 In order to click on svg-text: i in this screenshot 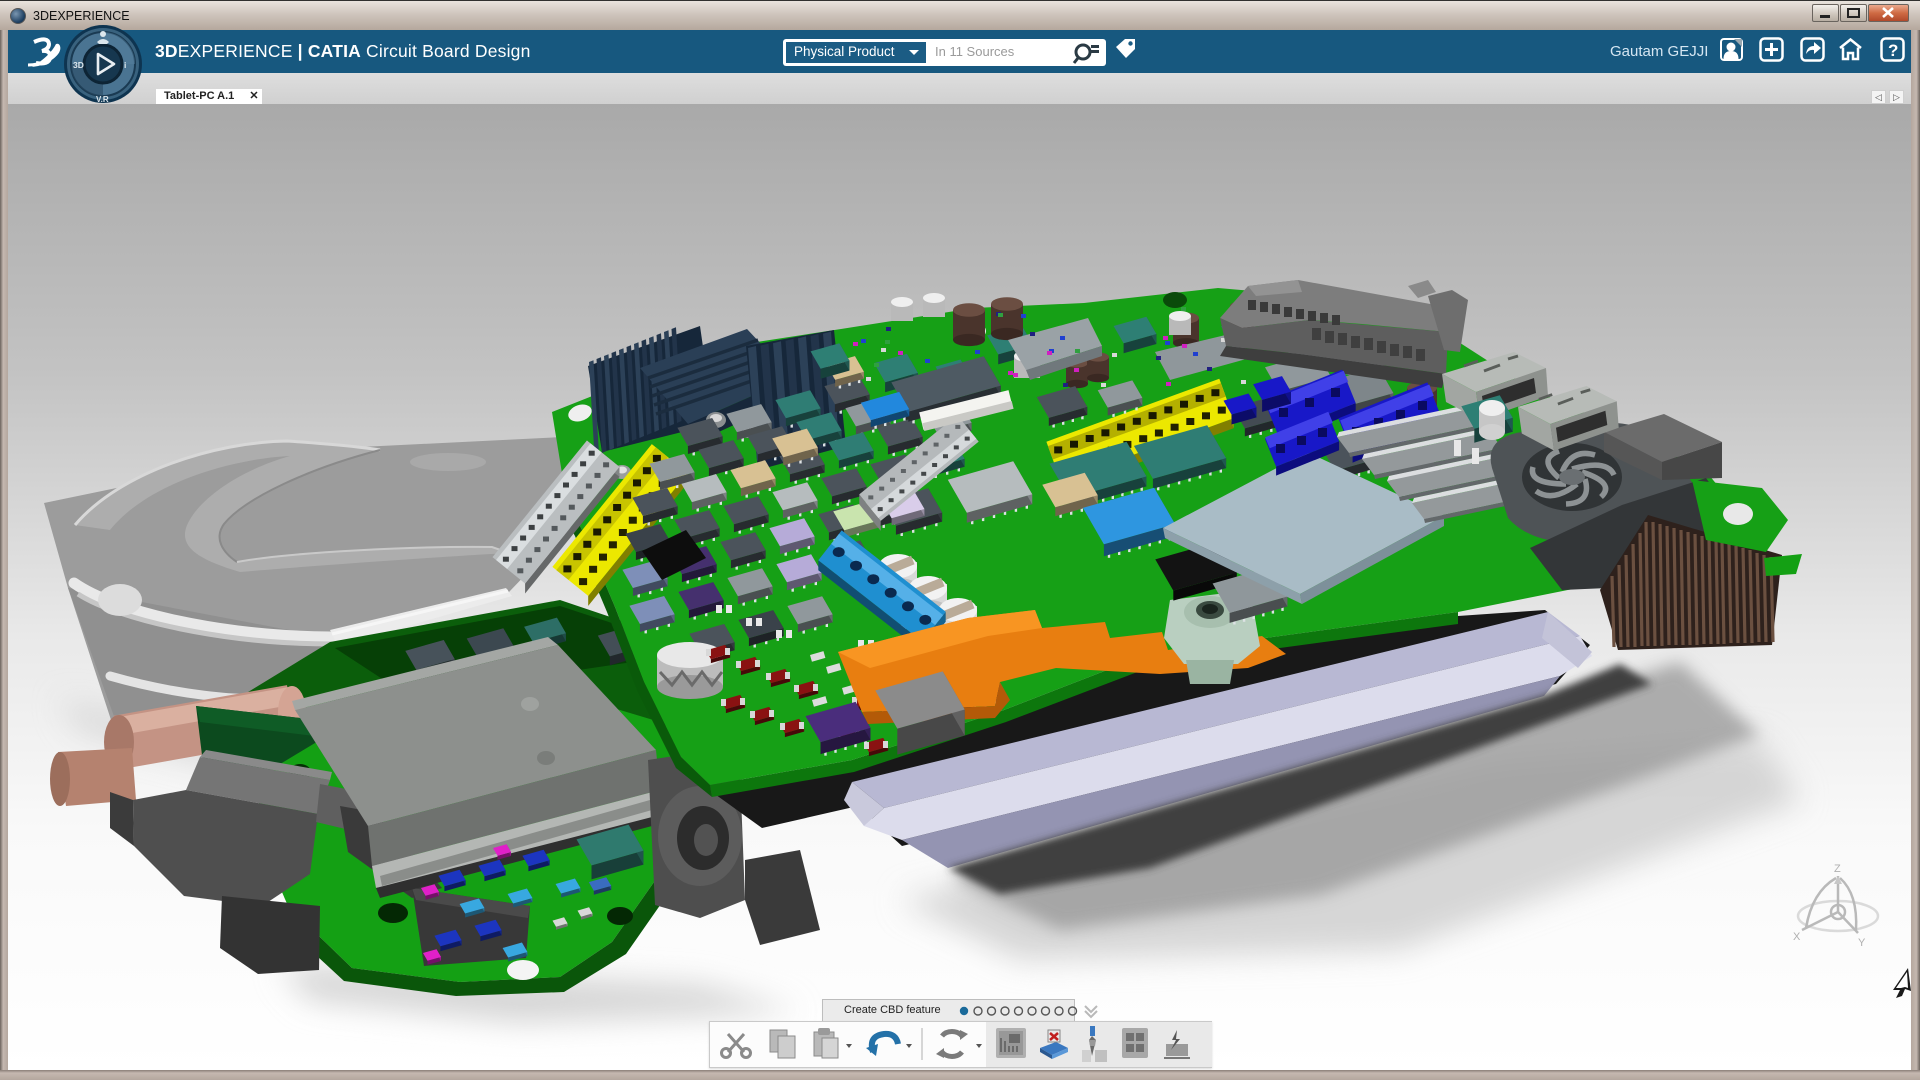, I will do `click(125, 65)`.